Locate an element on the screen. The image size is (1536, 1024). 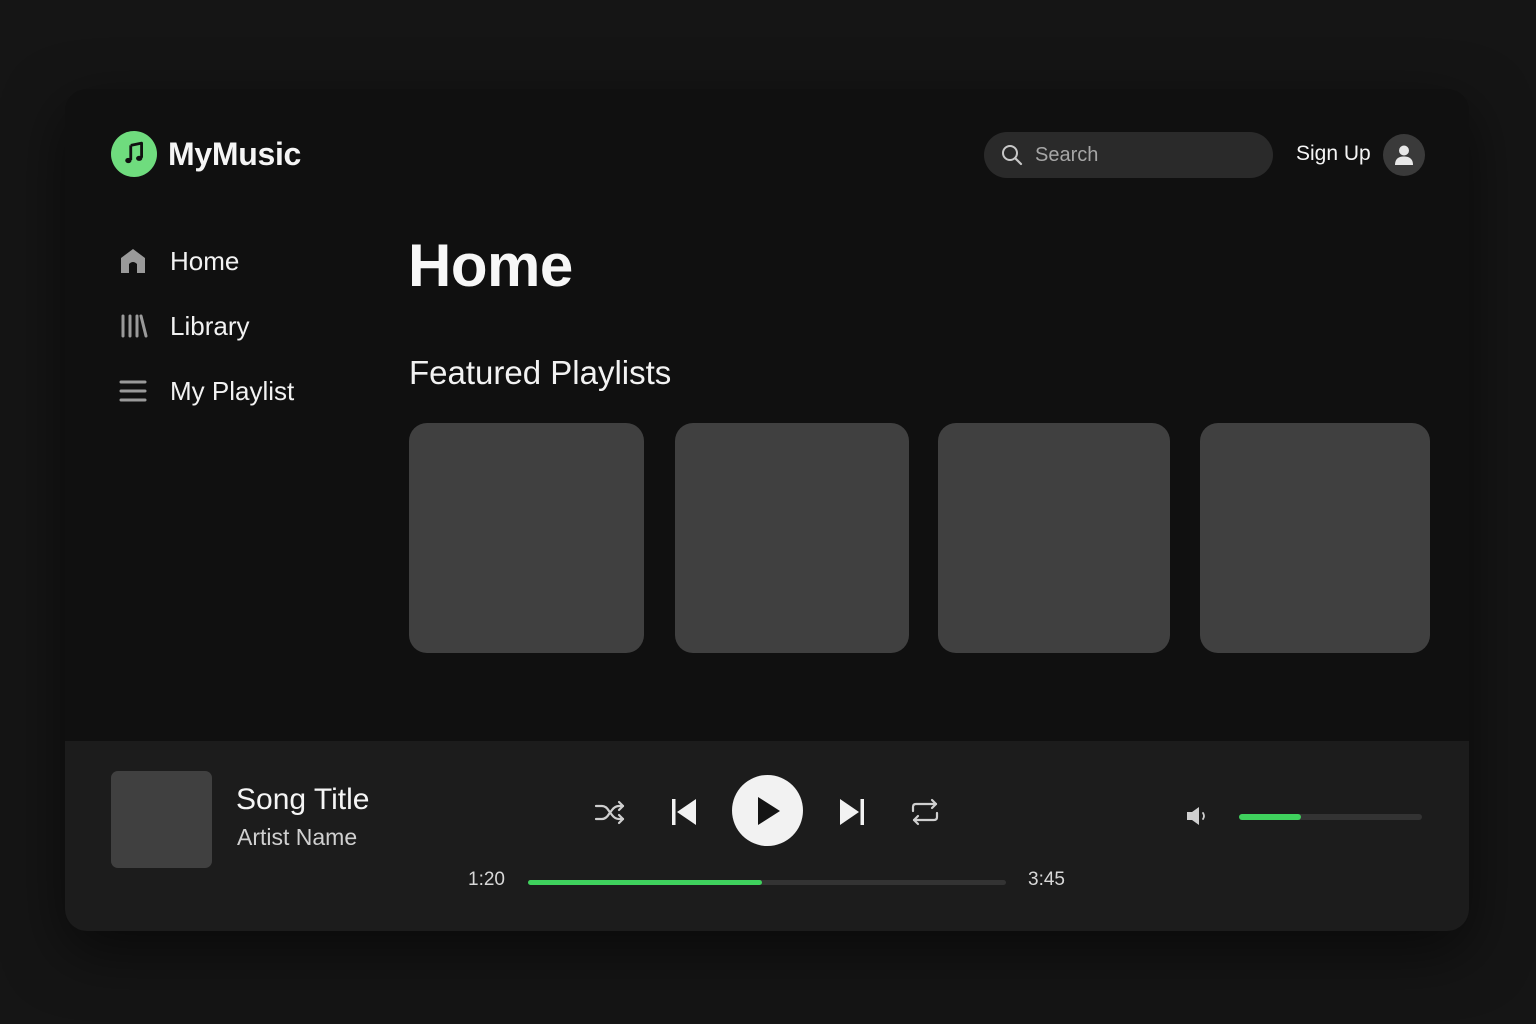
shuffle-icon is located at coordinates (609, 812).